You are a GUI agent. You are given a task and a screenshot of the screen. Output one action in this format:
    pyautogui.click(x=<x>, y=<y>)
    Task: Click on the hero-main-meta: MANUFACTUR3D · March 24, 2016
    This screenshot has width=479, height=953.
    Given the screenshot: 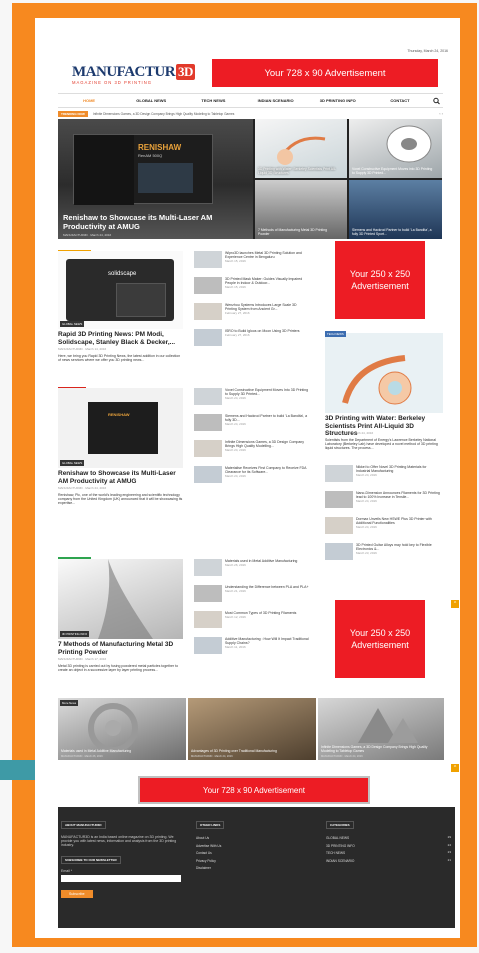 What is the action you would take?
    pyautogui.click(x=87, y=235)
    